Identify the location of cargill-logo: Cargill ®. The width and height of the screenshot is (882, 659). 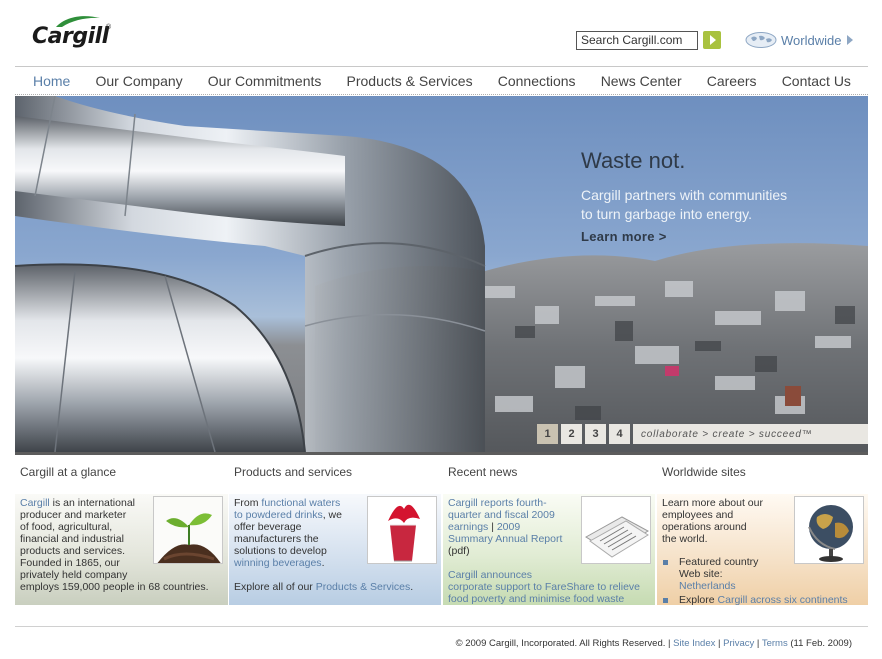
(72, 32).